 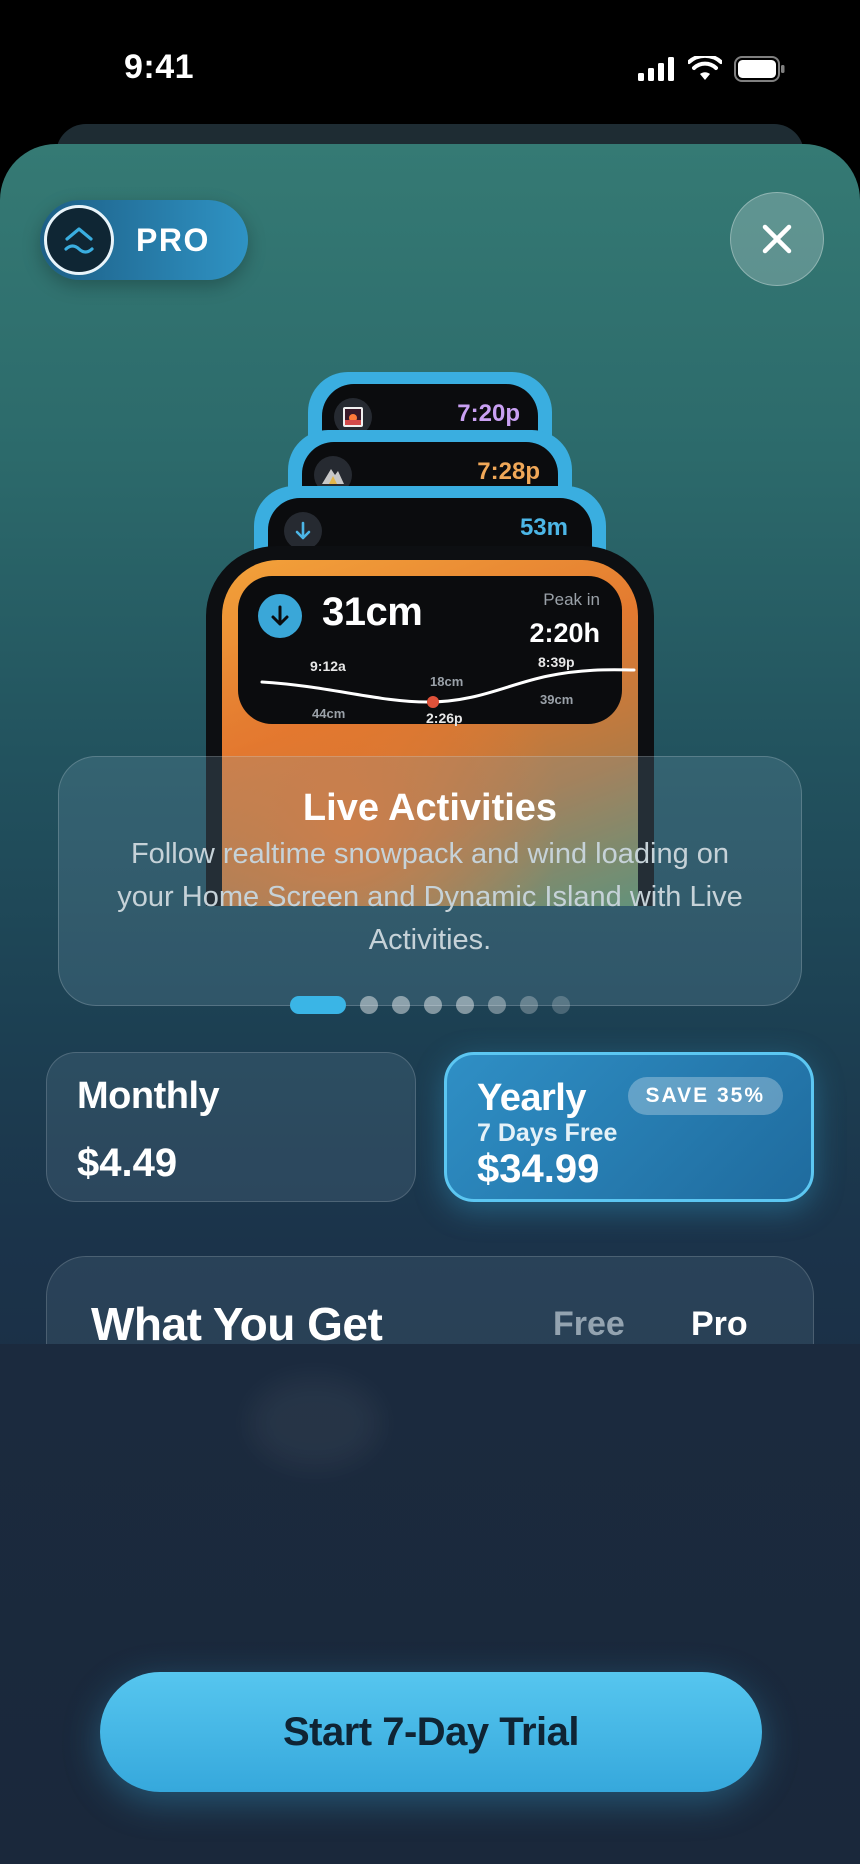 I want to click on app-logo-icon, so click(x=79, y=240).